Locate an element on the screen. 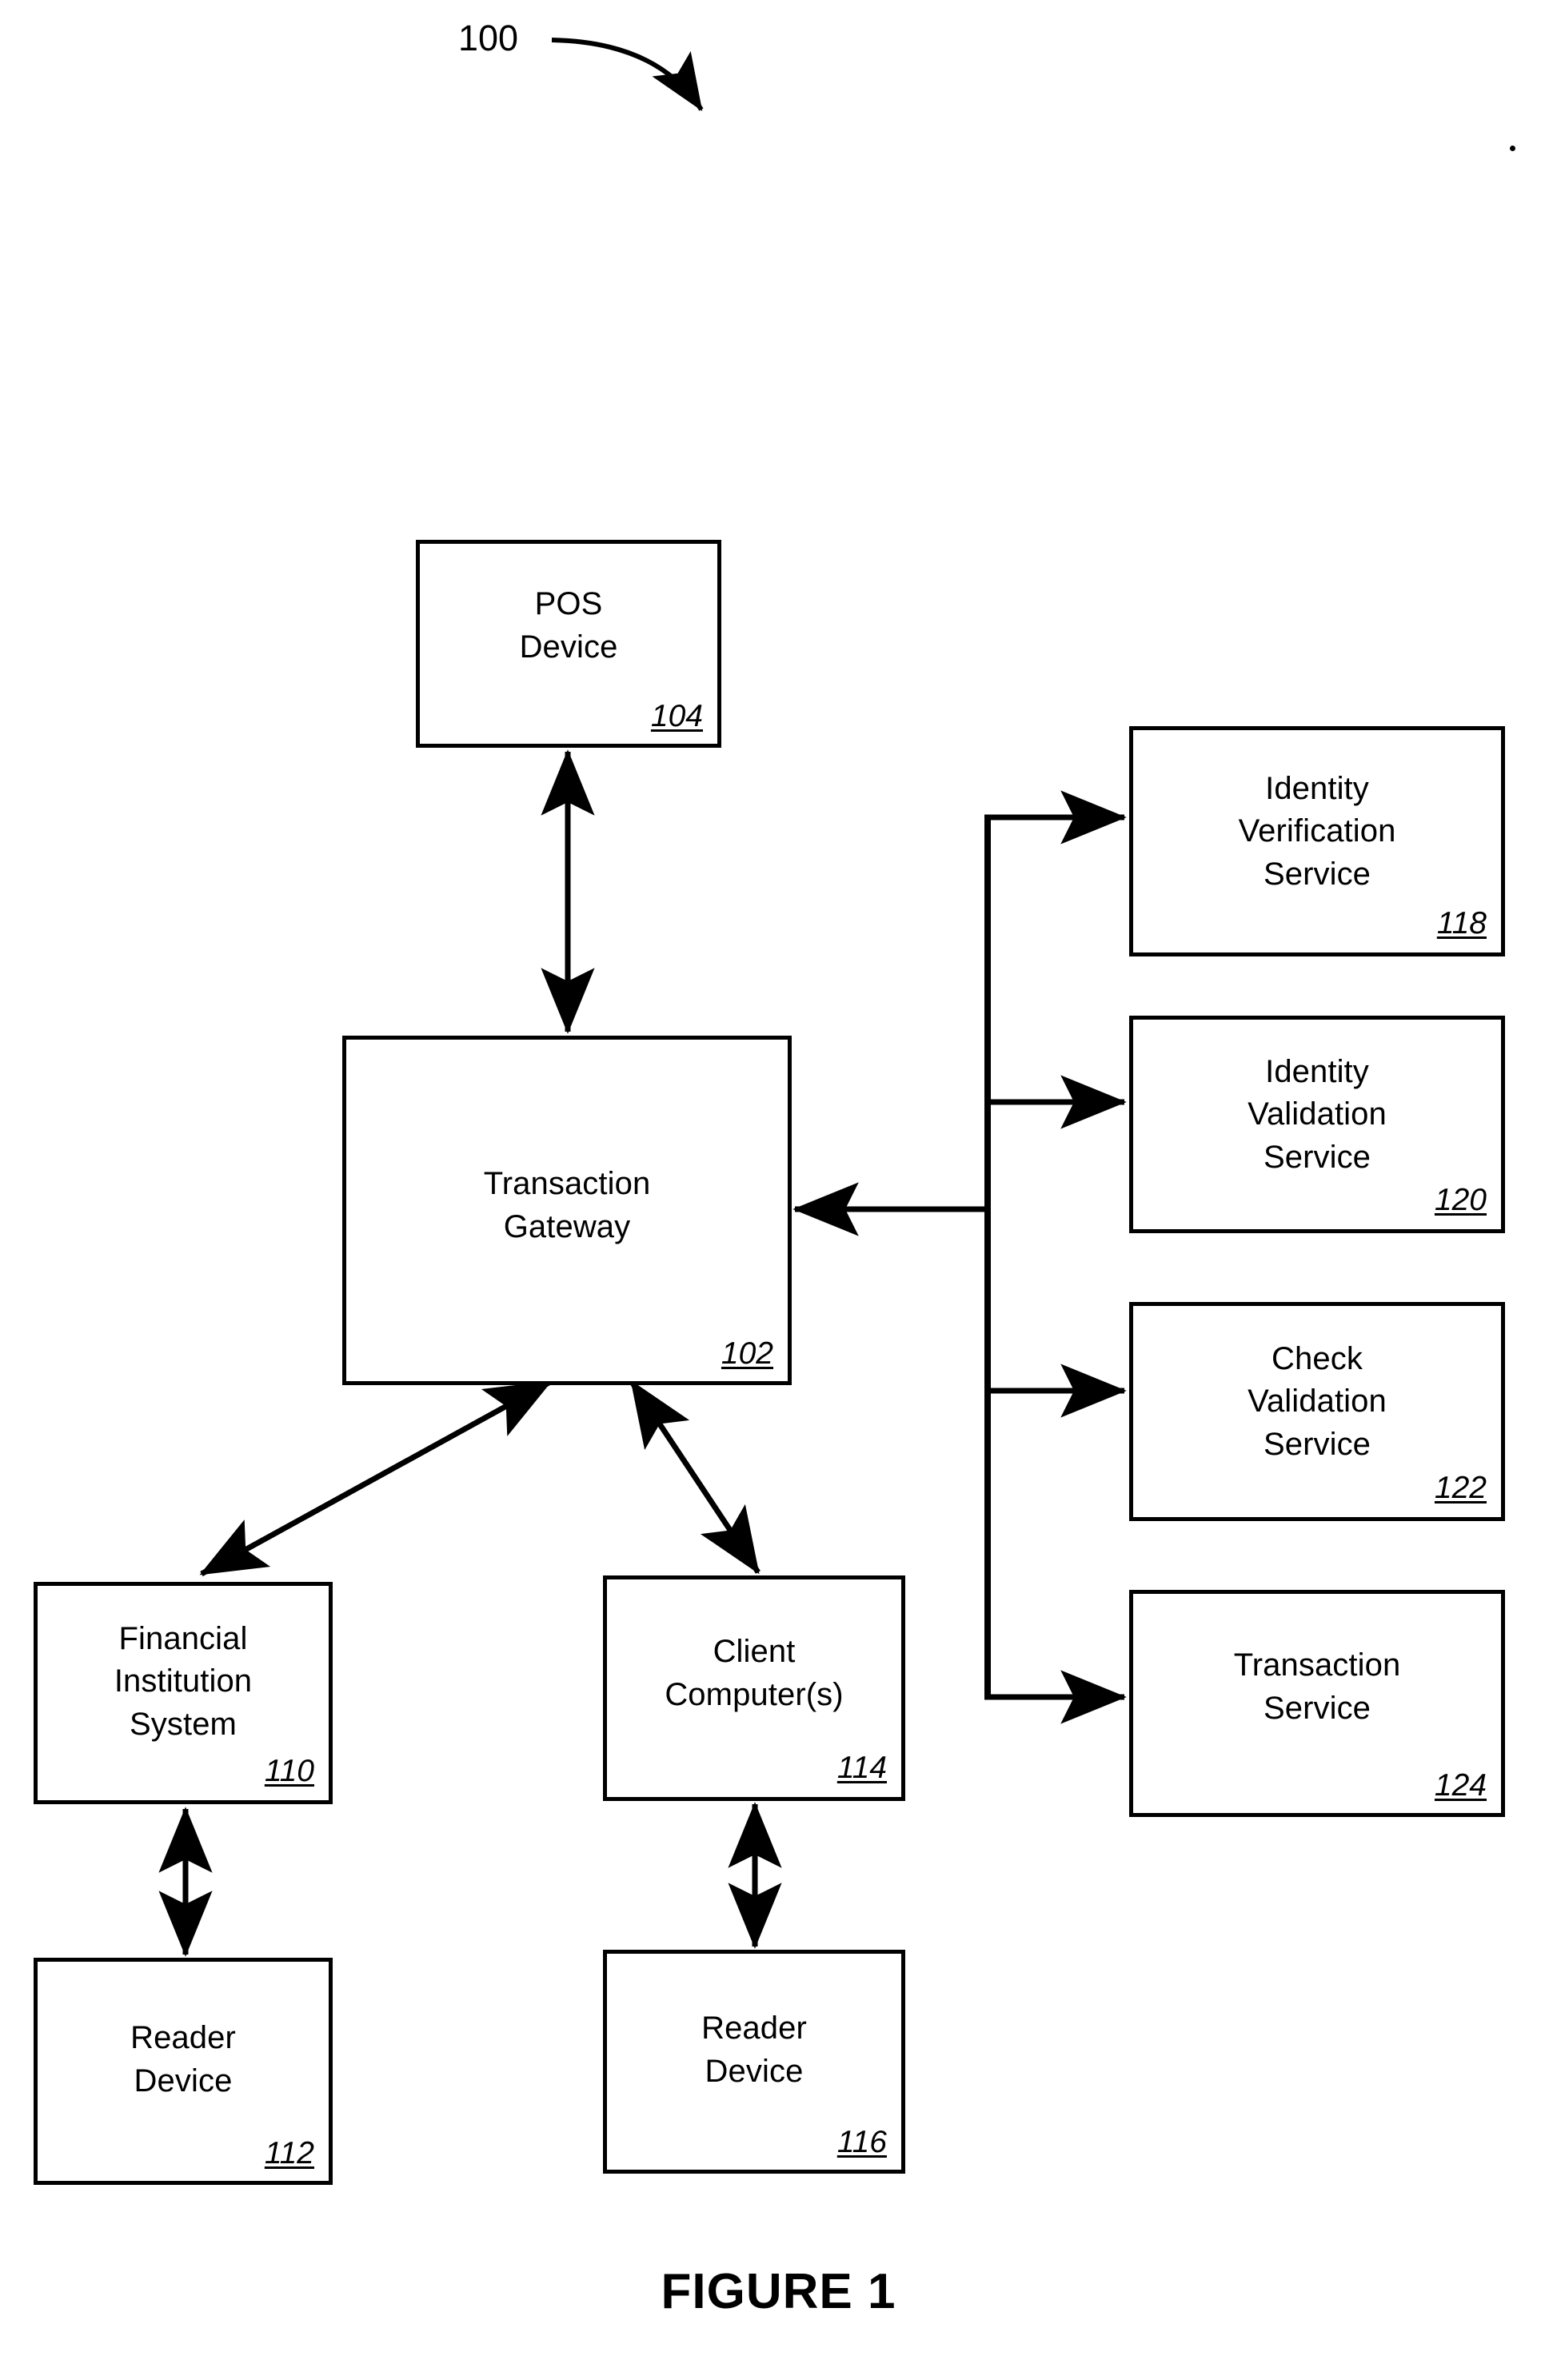  node-transaction-service-label: Transaction Service is located at coordinates (1317, 1686).